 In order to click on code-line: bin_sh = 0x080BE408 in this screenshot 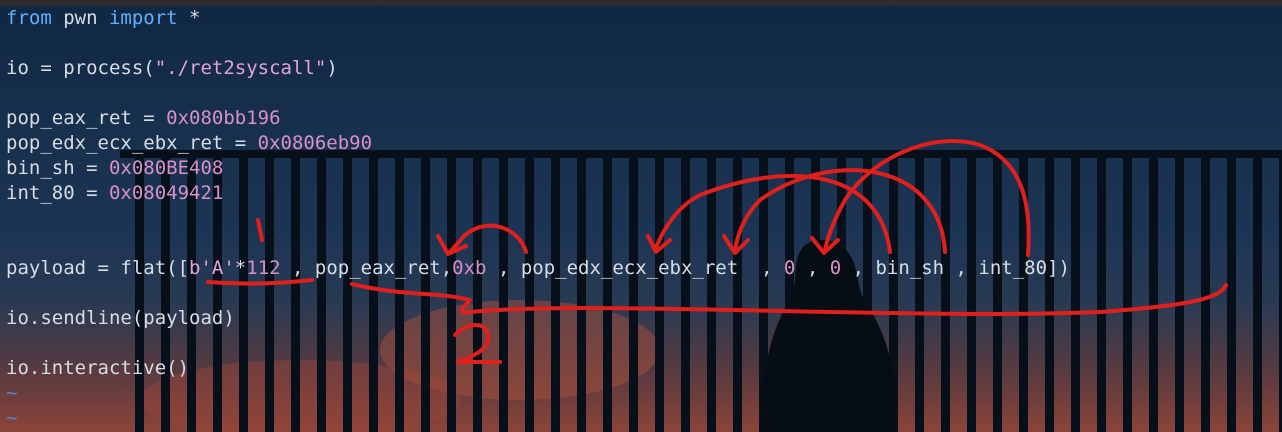, I will do `click(644, 168)`.